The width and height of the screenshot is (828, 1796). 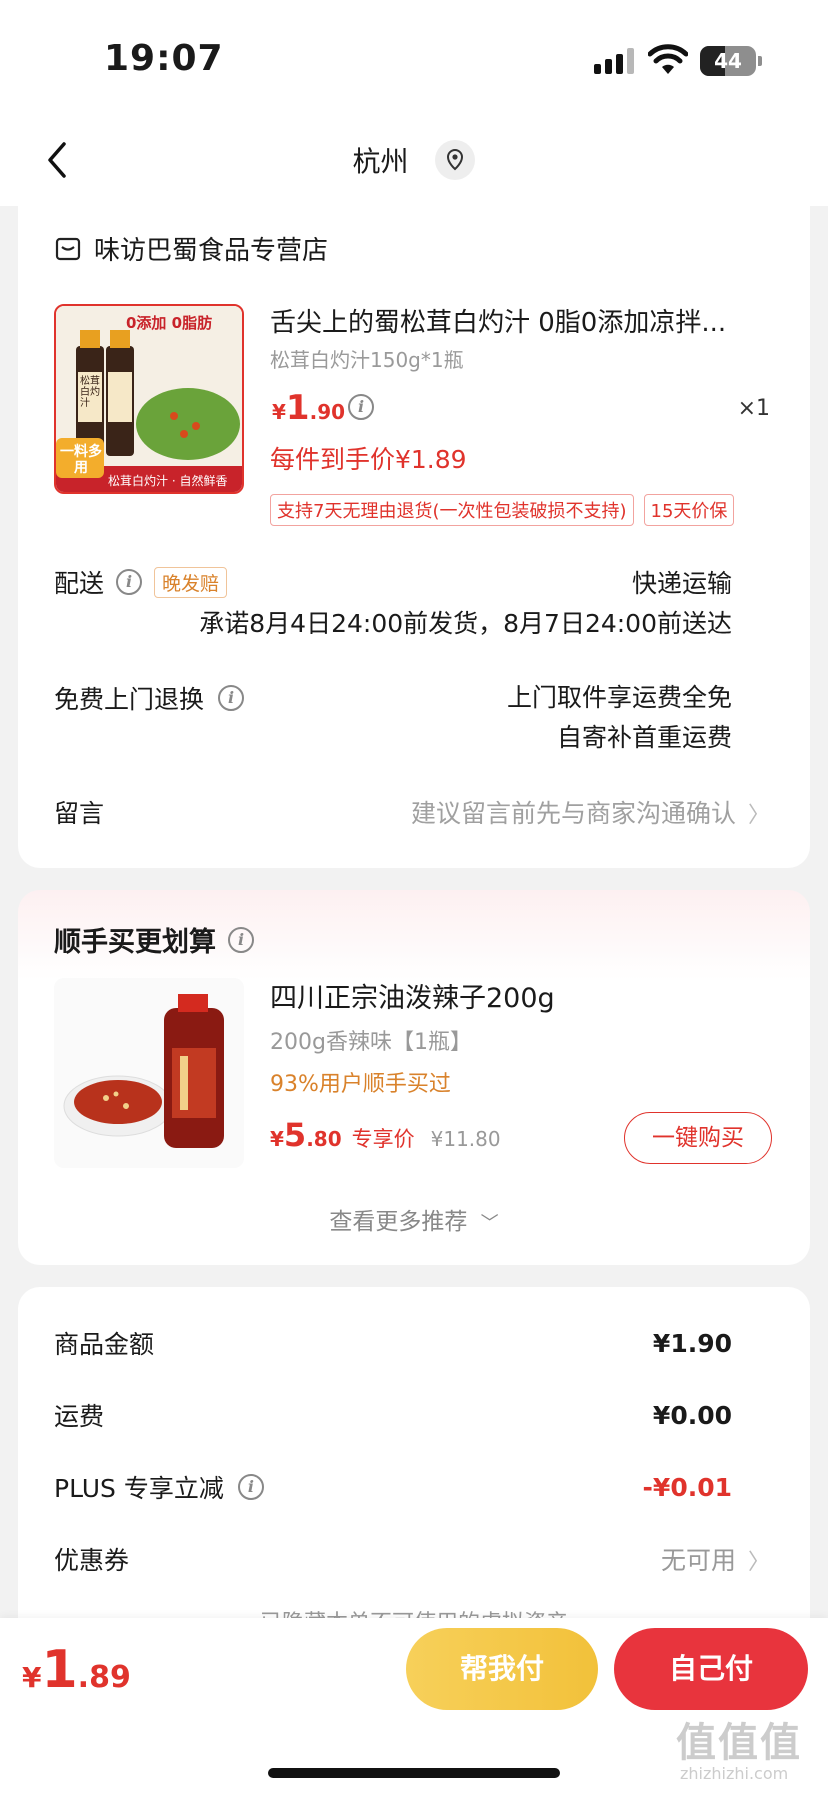 I want to click on plus-info-icon: i, so click(x=250, y=1487).